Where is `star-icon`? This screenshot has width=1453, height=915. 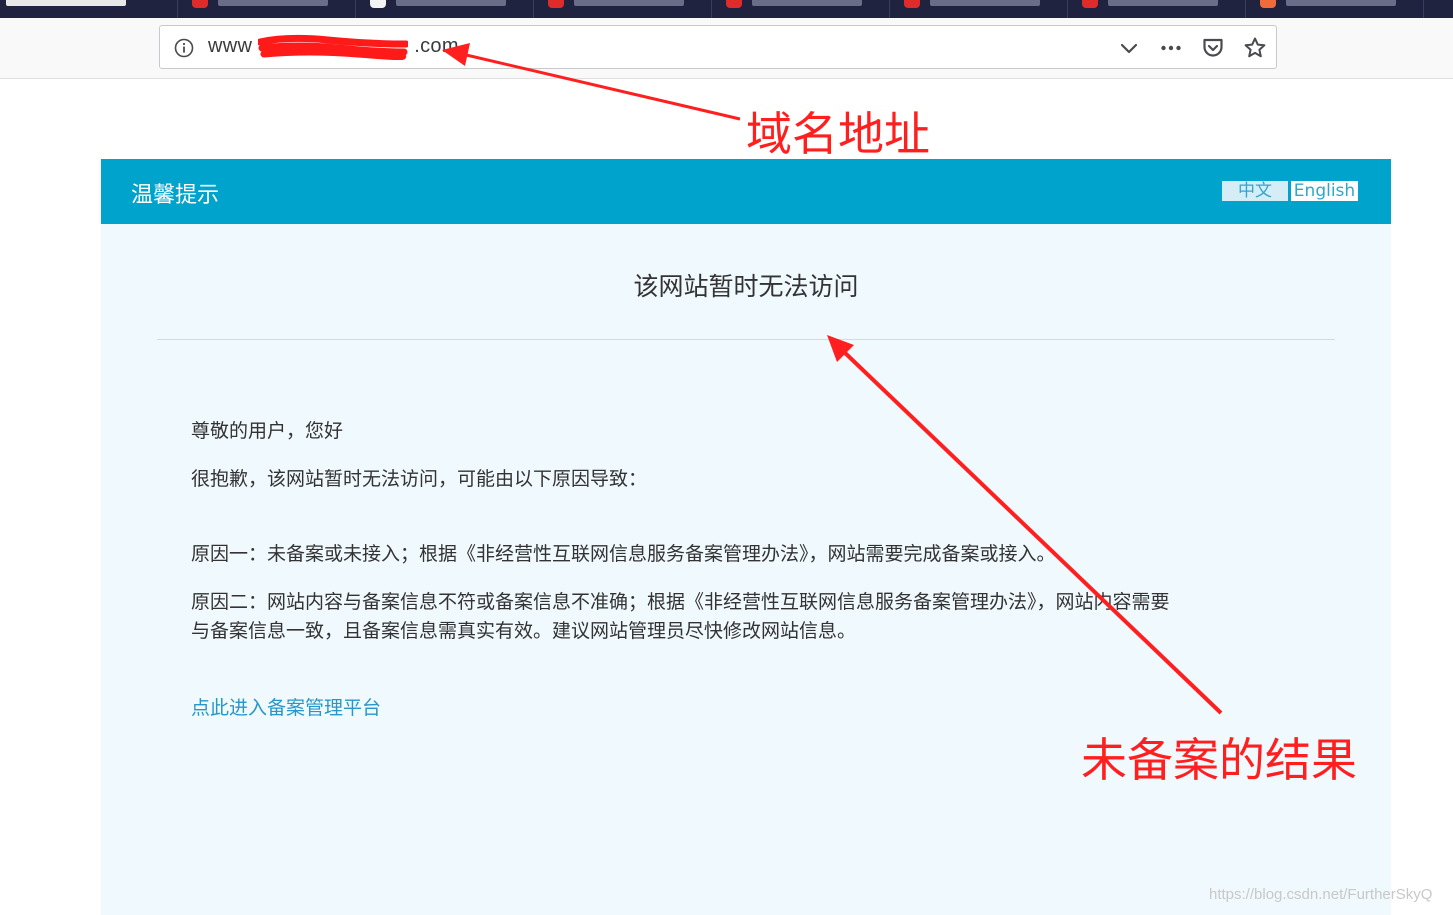
star-icon is located at coordinates (1255, 48).